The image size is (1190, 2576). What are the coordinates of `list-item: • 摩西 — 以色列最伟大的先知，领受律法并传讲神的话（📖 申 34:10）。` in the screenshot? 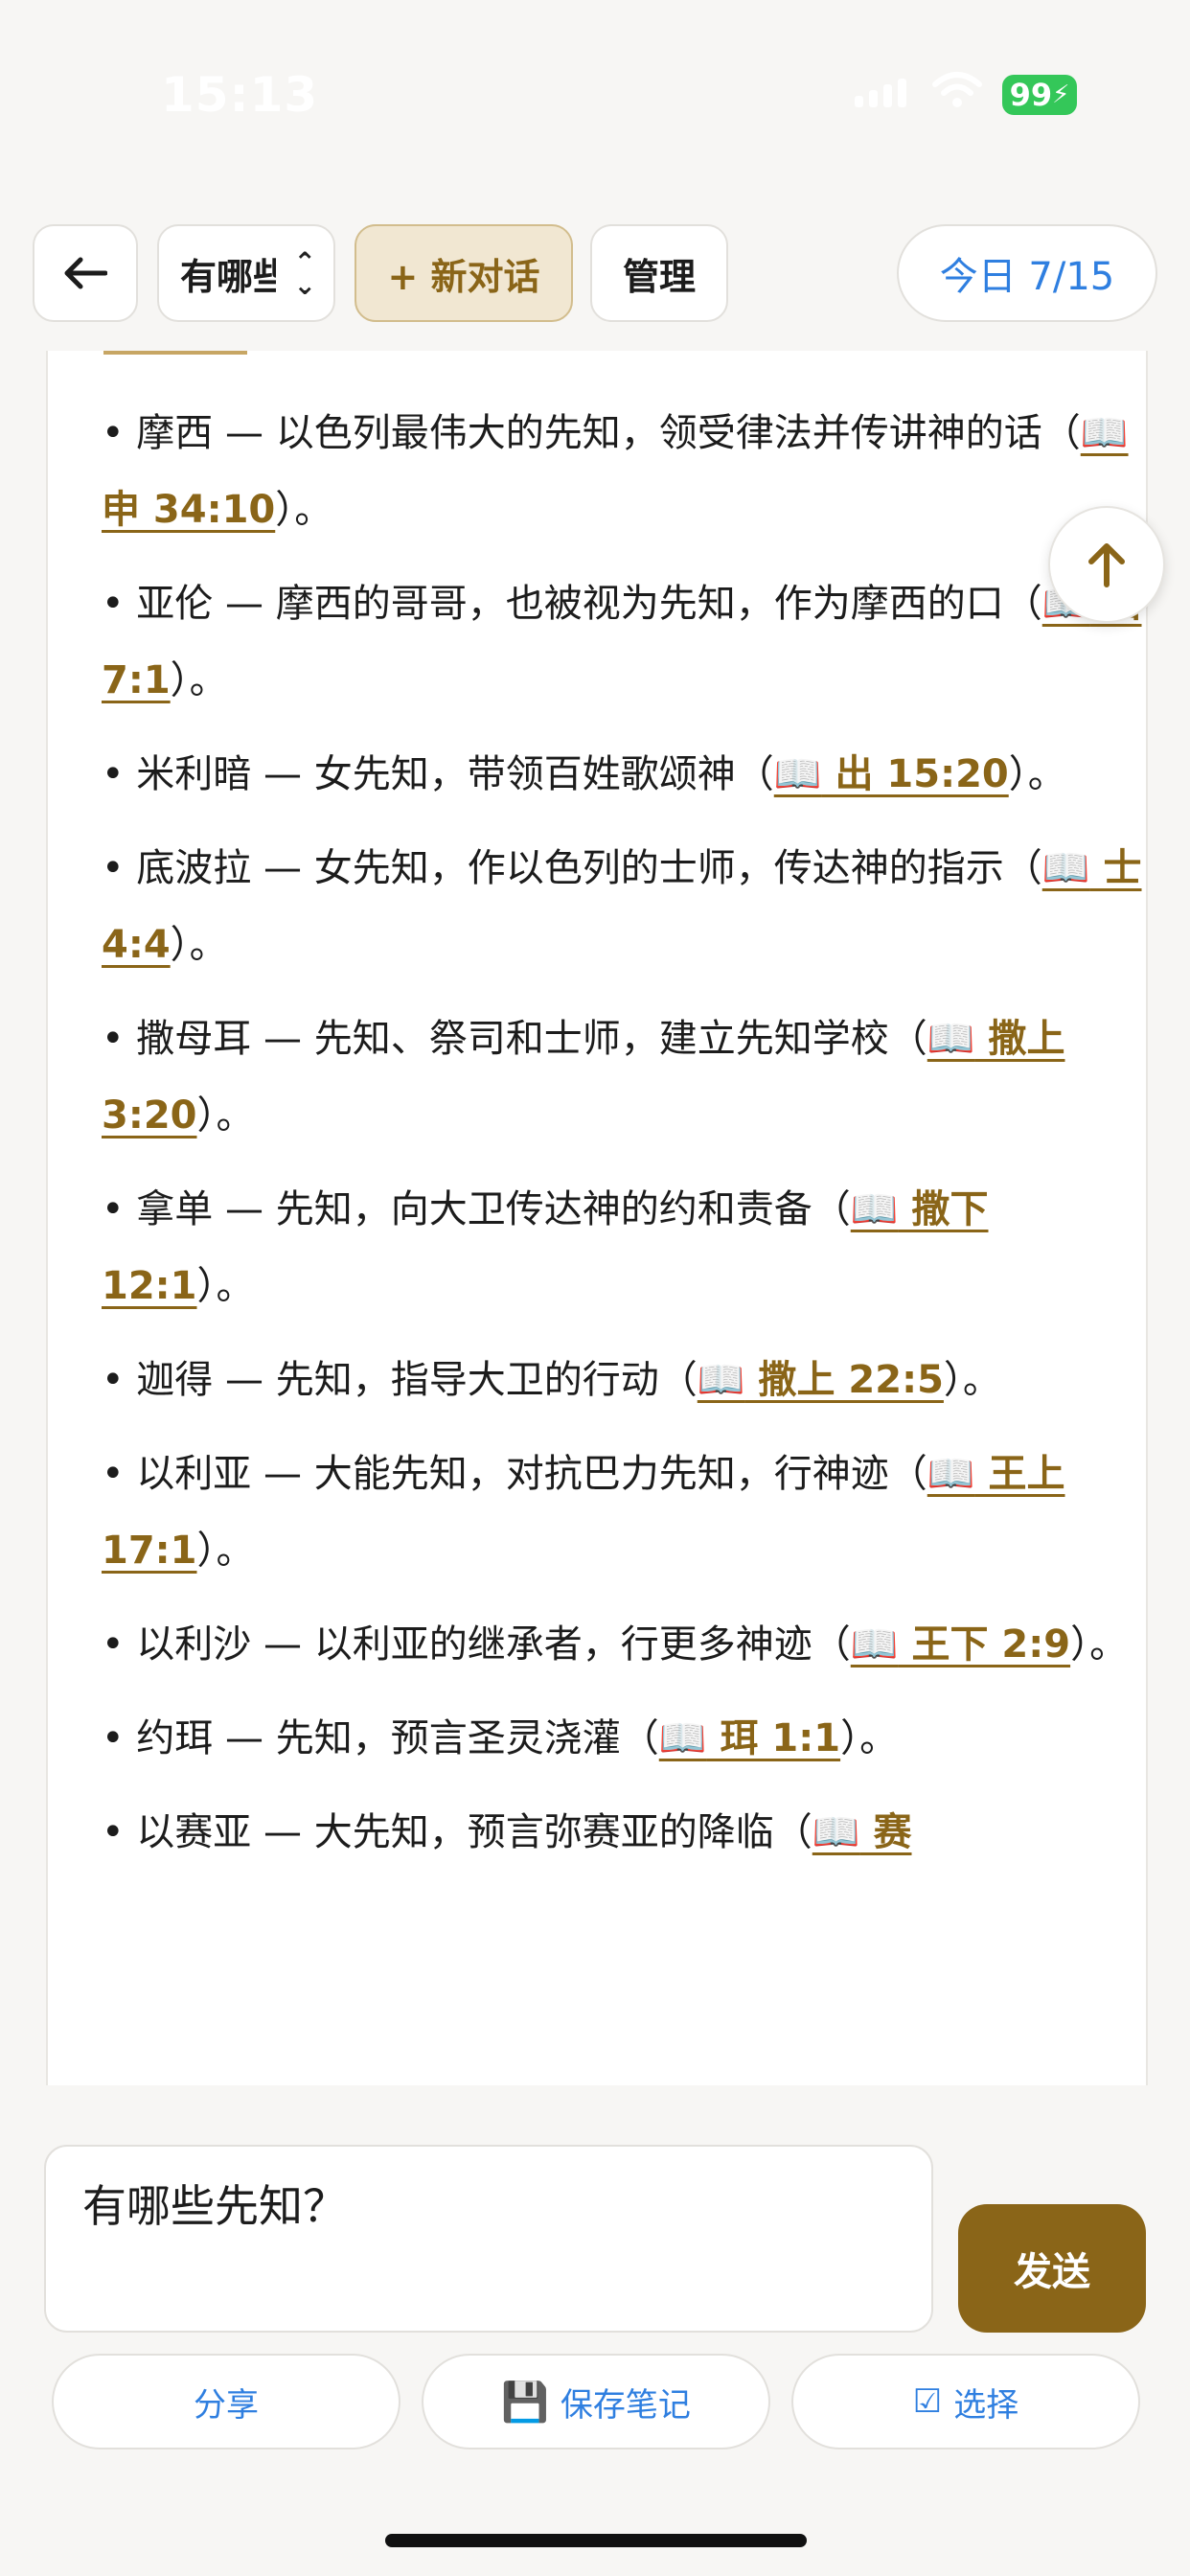 It's located at (624, 471).